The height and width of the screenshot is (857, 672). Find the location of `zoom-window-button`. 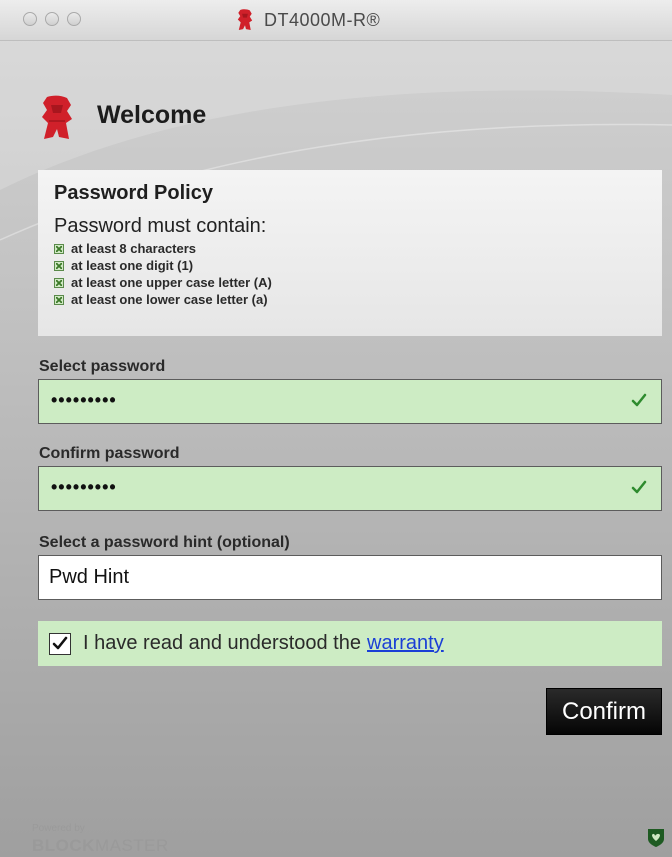

zoom-window-button is located at coordinates (74, 19).